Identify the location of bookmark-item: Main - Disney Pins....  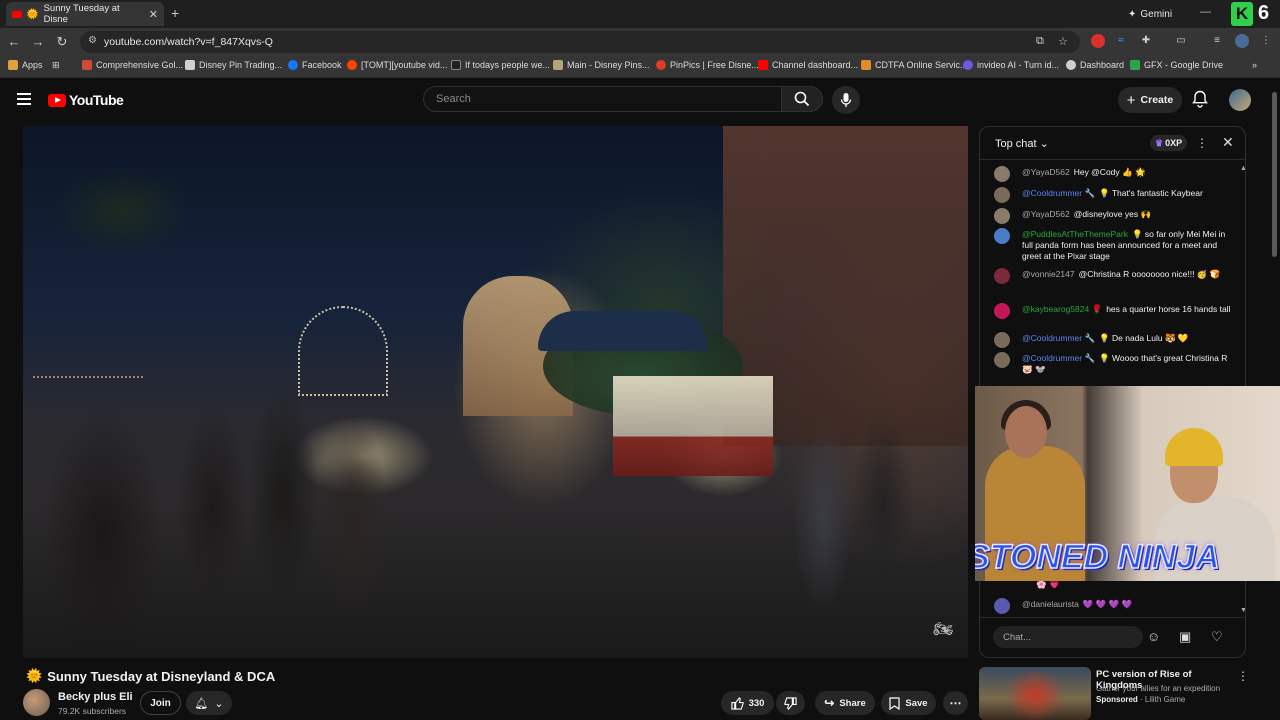
(601, 65).